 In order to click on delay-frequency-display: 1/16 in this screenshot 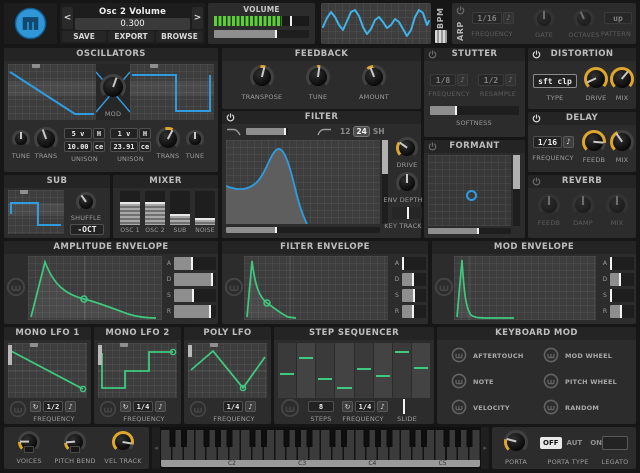, I will do `click(547, 142)`.